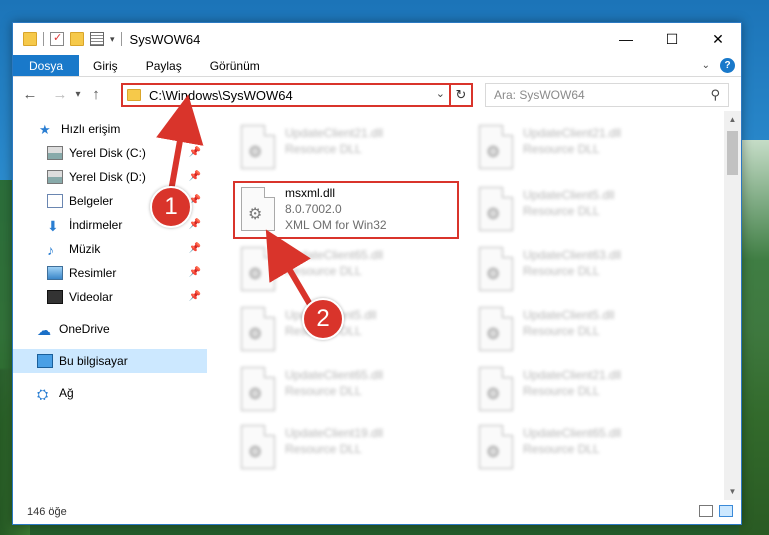 This screenshot has height=535, width=769. I want to click on window-controls: — ☐ ✕, so click(672, 39).